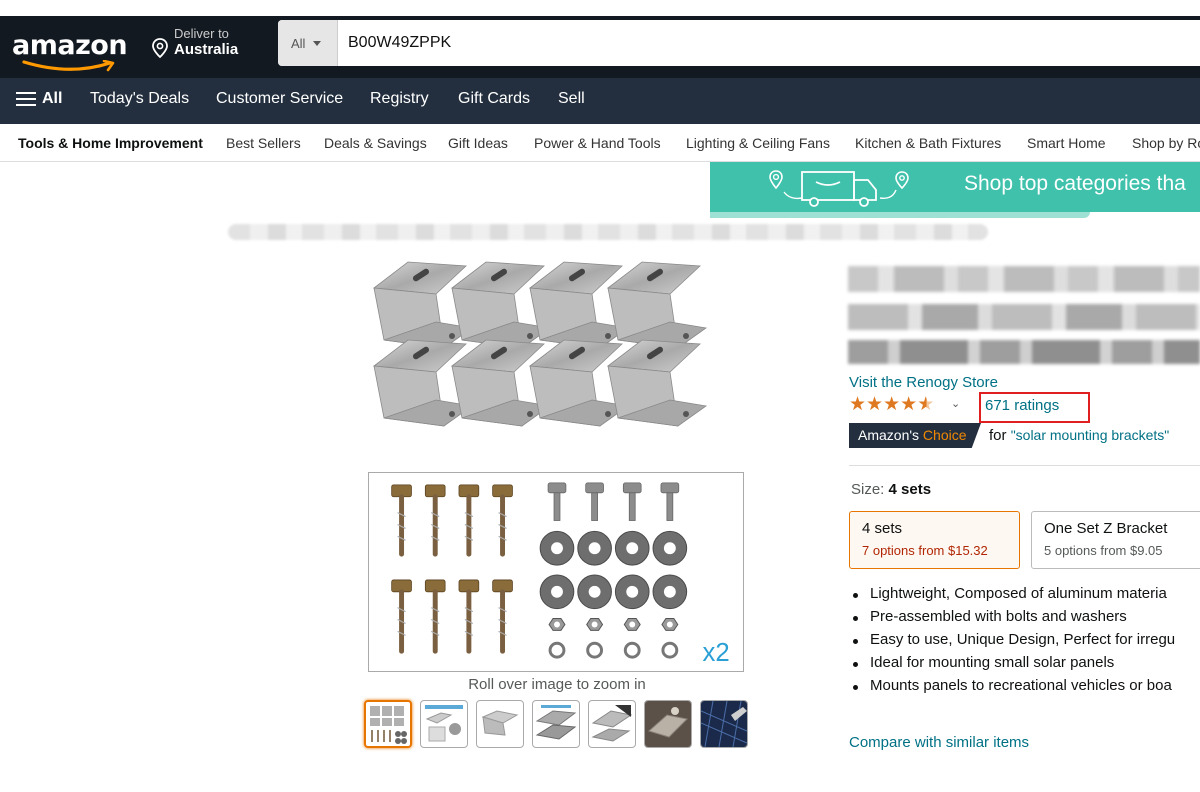 Image resolution: width=1200 pixels, height=792 pixels. Describe the element at coordinates (1166, 143) in the screenshot. I see `subnav-shop-by-room: Shop by Ro` at that location.